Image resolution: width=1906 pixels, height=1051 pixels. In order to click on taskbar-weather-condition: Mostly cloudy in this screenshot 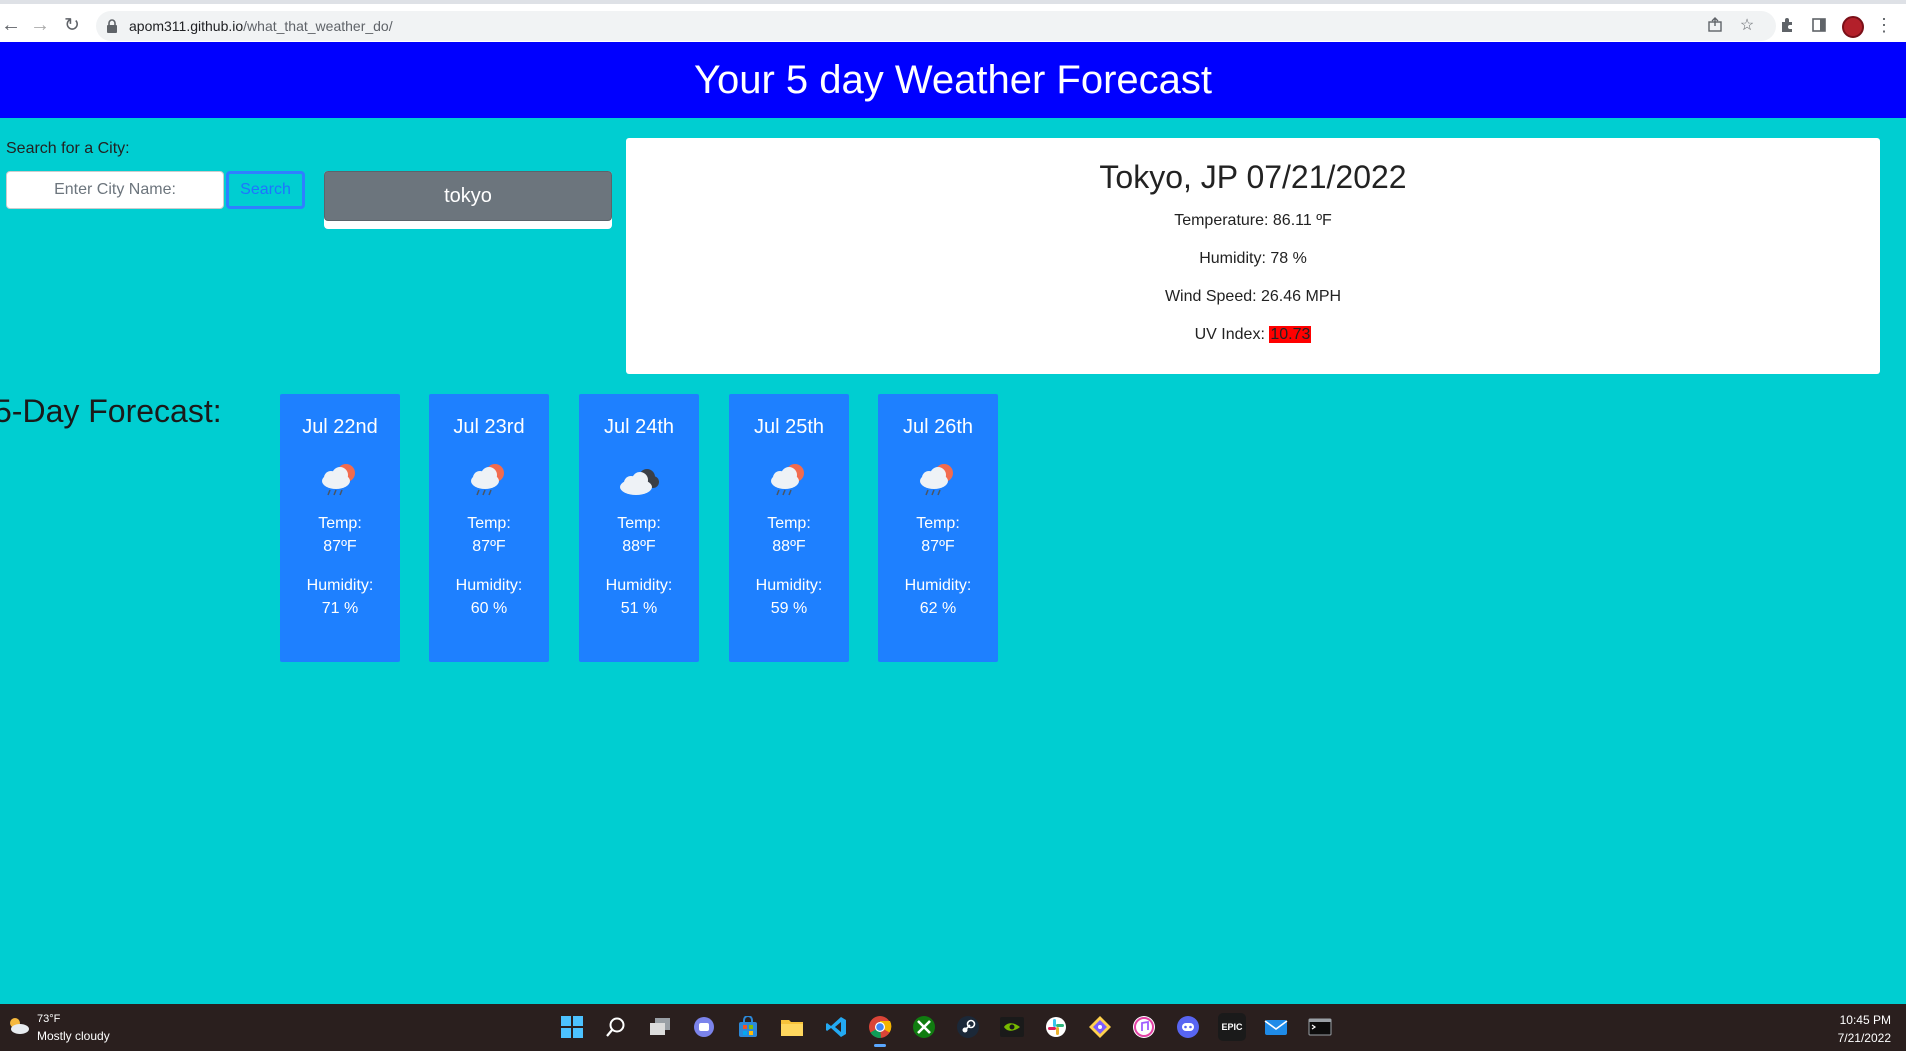, I will do `click(73, 1036)`.